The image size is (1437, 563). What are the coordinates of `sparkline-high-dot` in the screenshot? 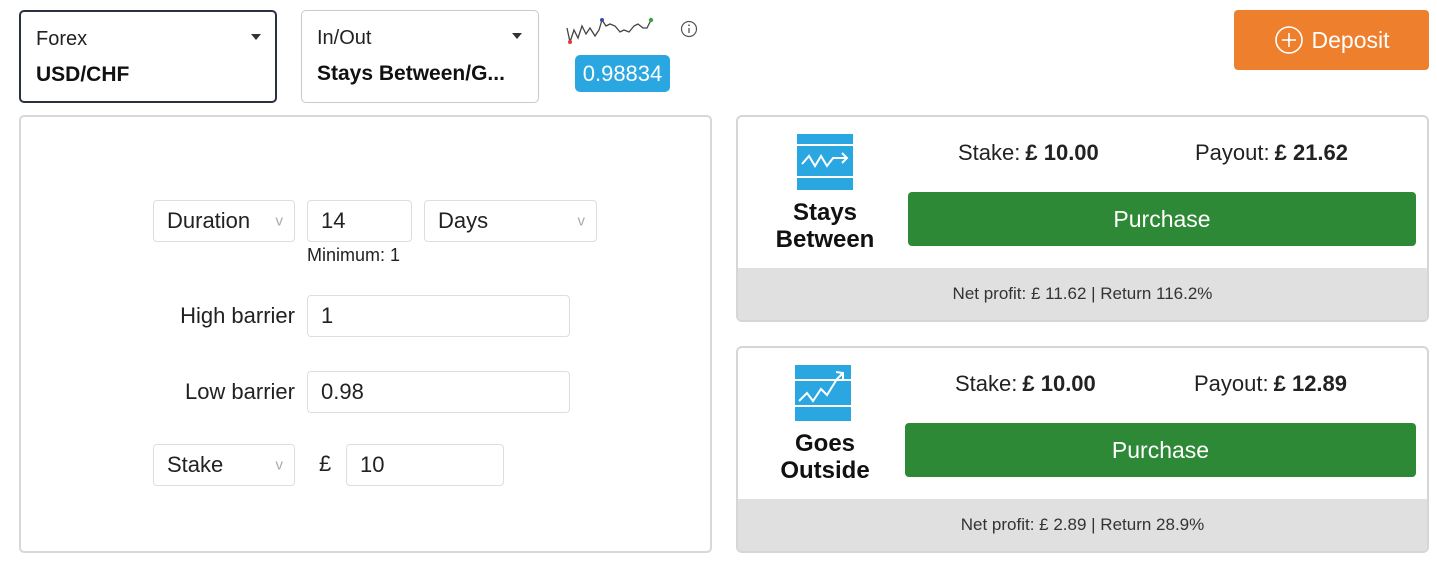 It's located at (602, 20).